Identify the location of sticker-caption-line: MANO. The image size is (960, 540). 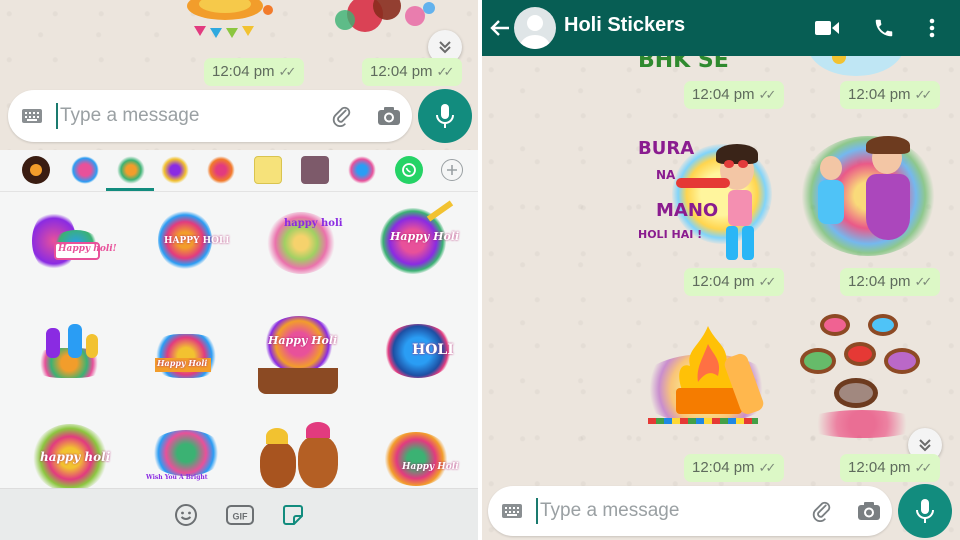
(687, 210).